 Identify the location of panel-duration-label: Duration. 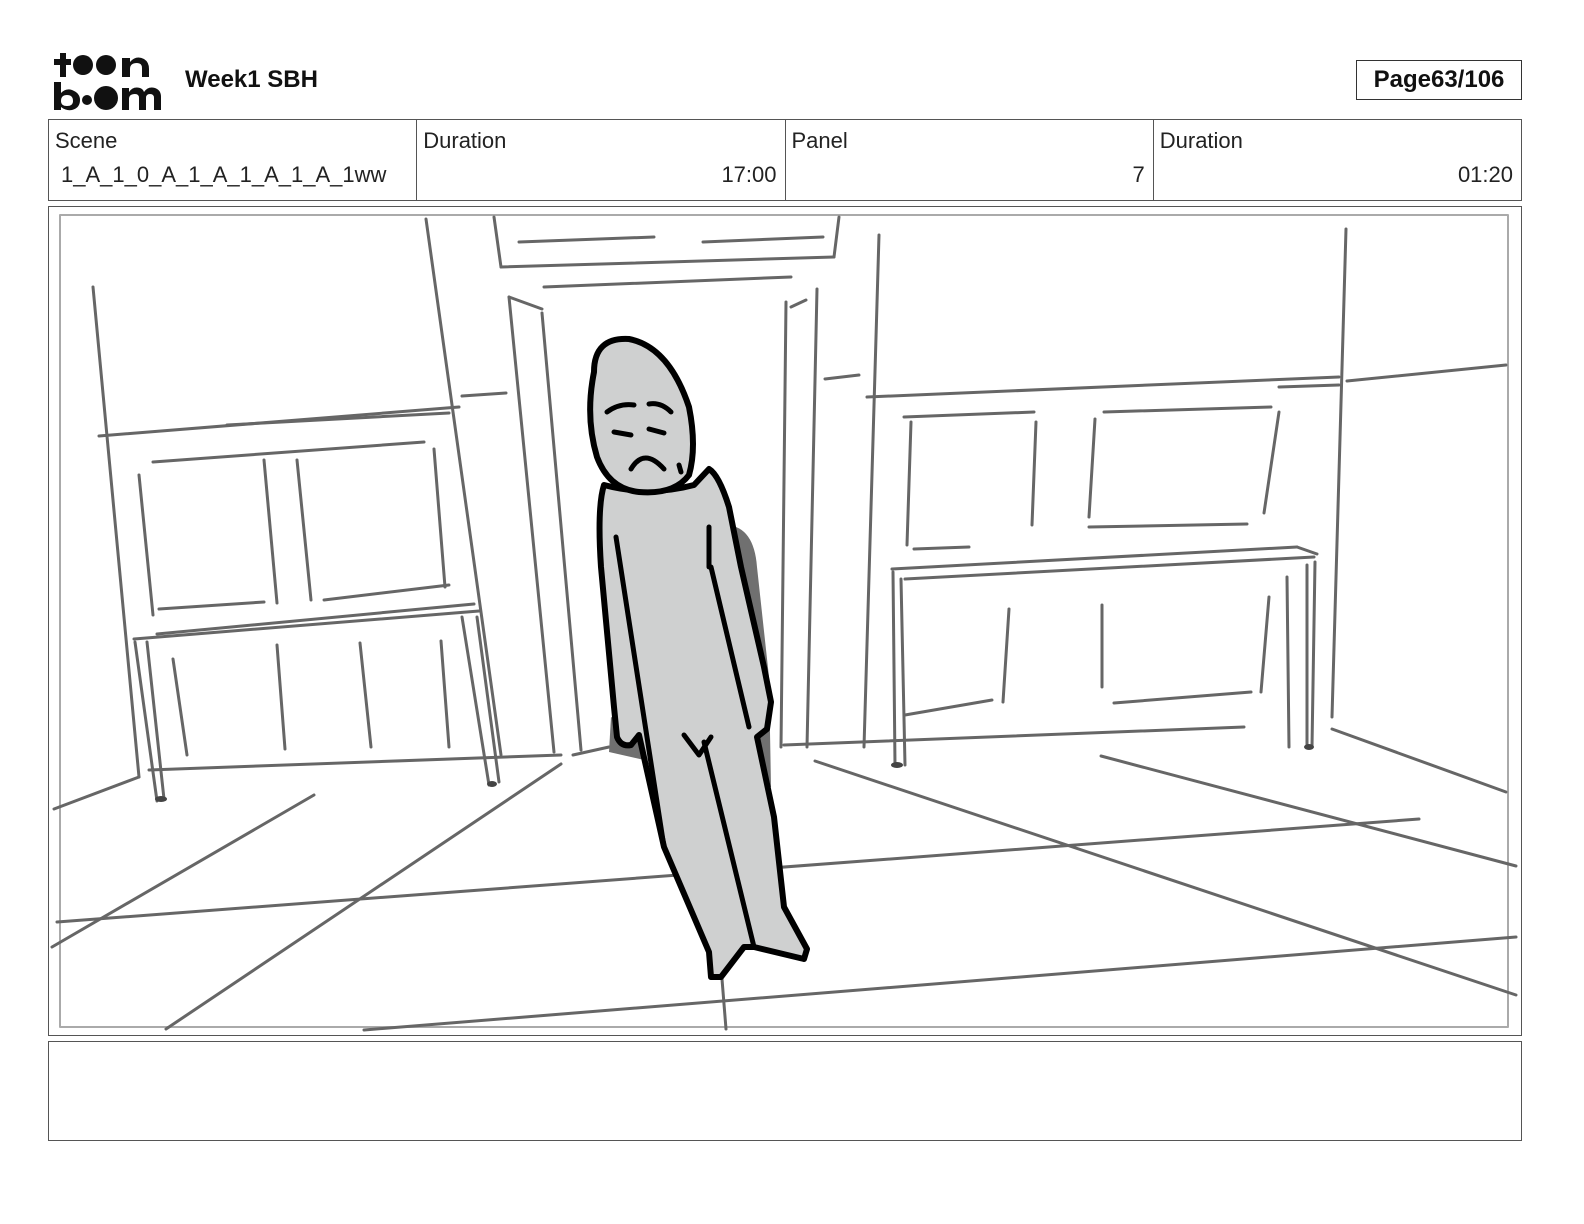
(1201, 140).